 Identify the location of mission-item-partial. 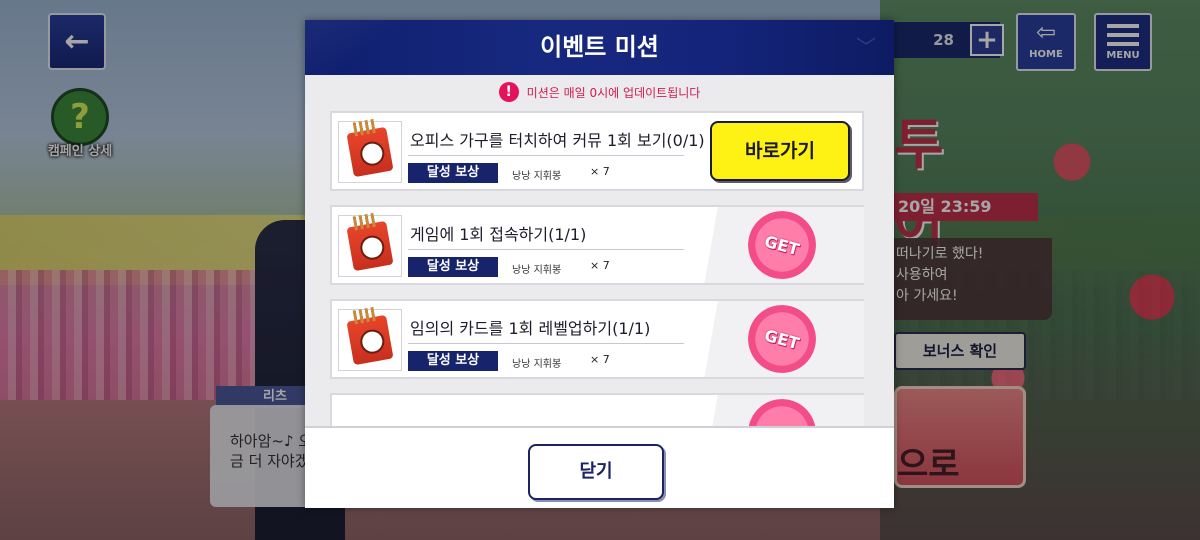
(597, 408).